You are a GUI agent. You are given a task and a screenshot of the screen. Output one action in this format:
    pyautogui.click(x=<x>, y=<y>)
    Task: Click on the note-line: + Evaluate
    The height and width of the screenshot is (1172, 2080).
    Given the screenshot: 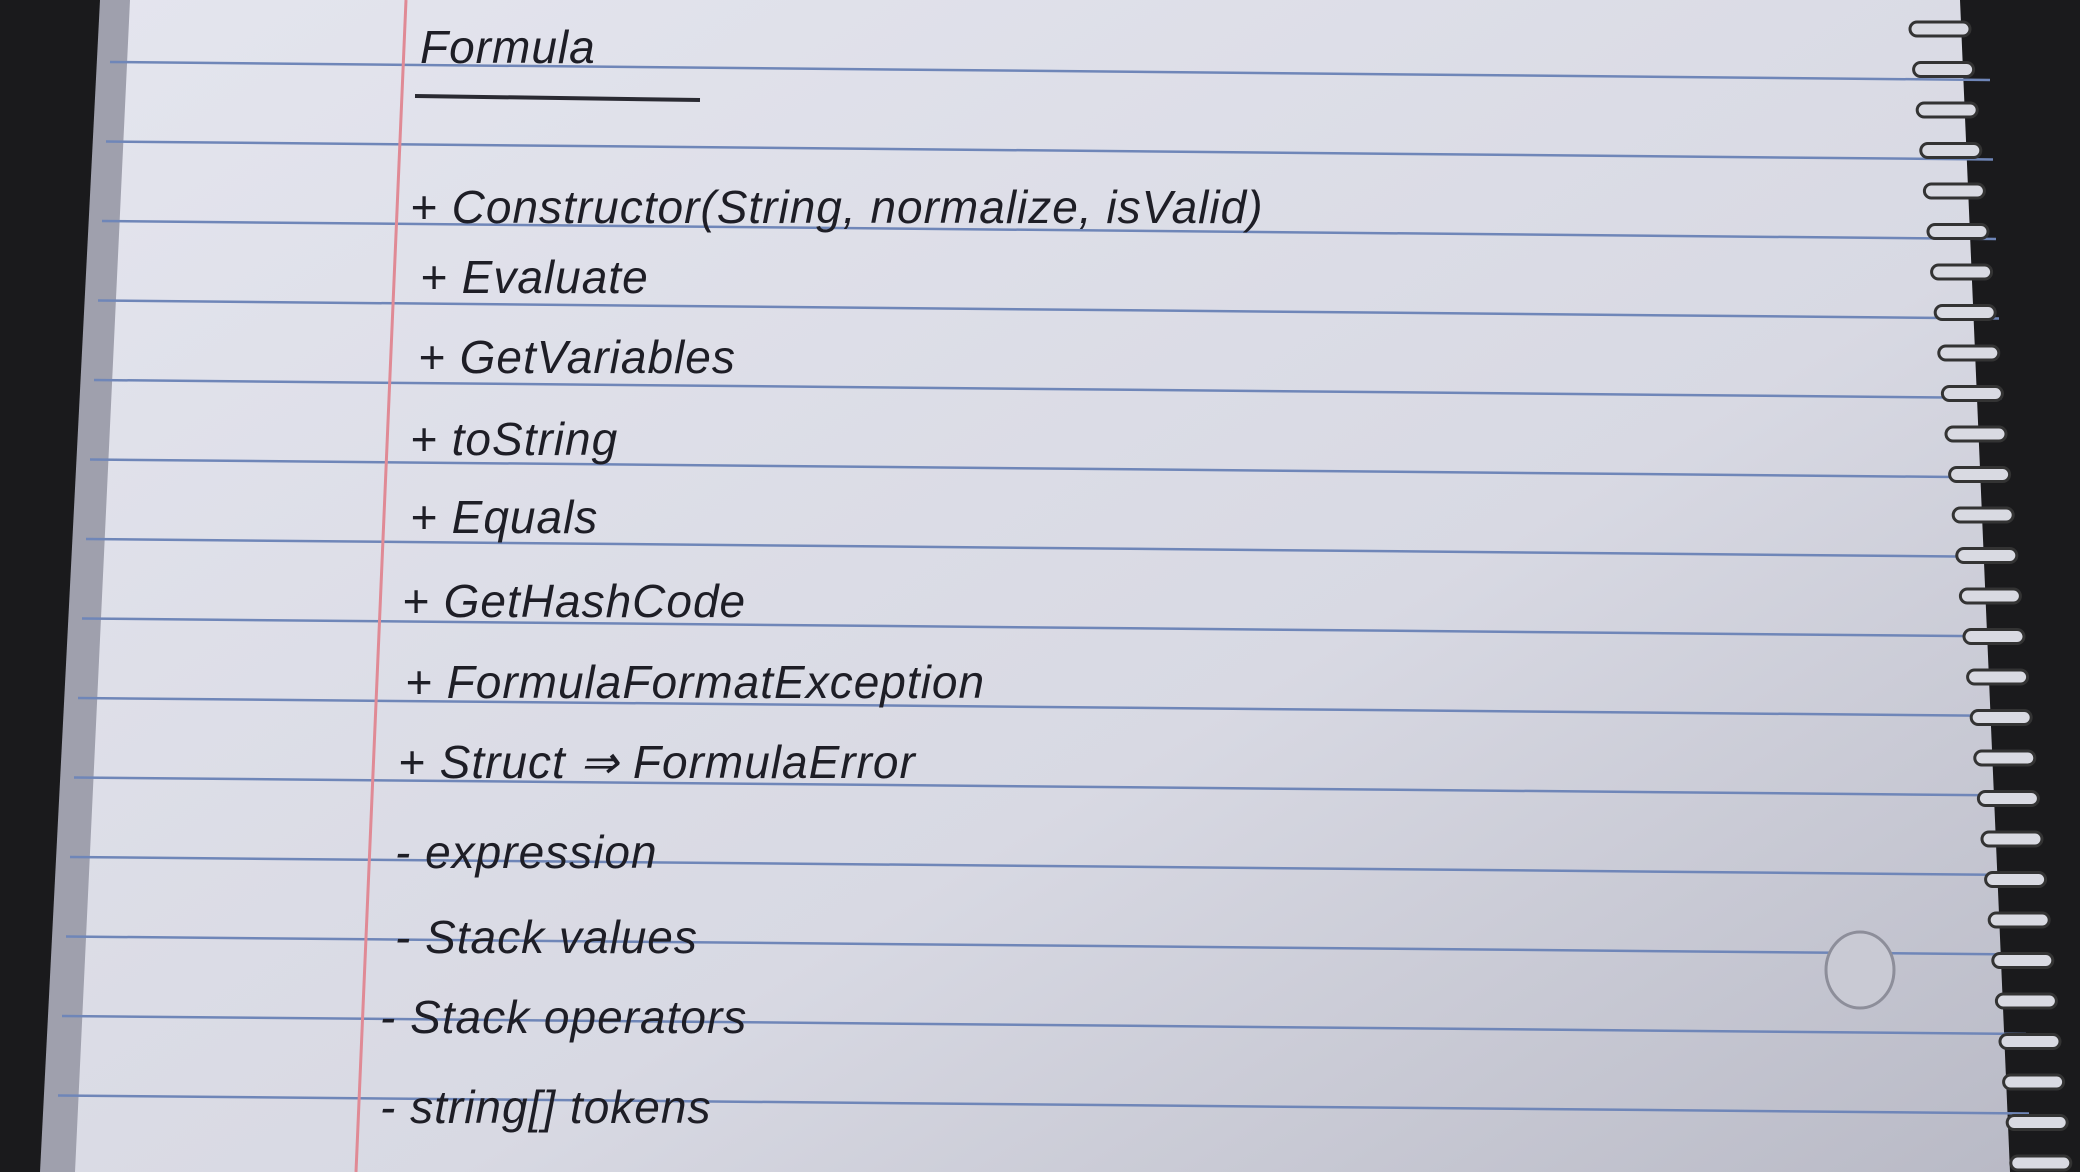 What is the action you would take?
    pyautogui.click(x=534, y=277)
    